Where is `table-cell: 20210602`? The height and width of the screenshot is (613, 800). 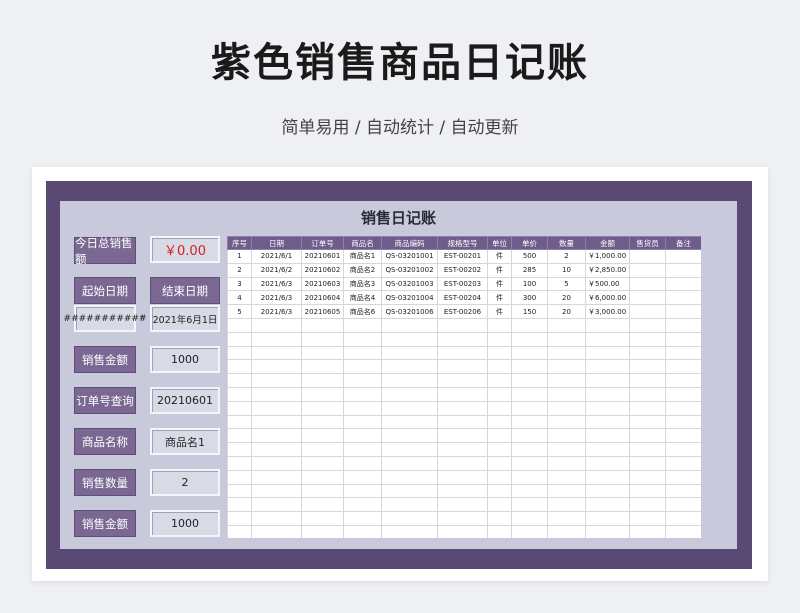 table-cell: 20210602 is located at coordinates (322, 270).